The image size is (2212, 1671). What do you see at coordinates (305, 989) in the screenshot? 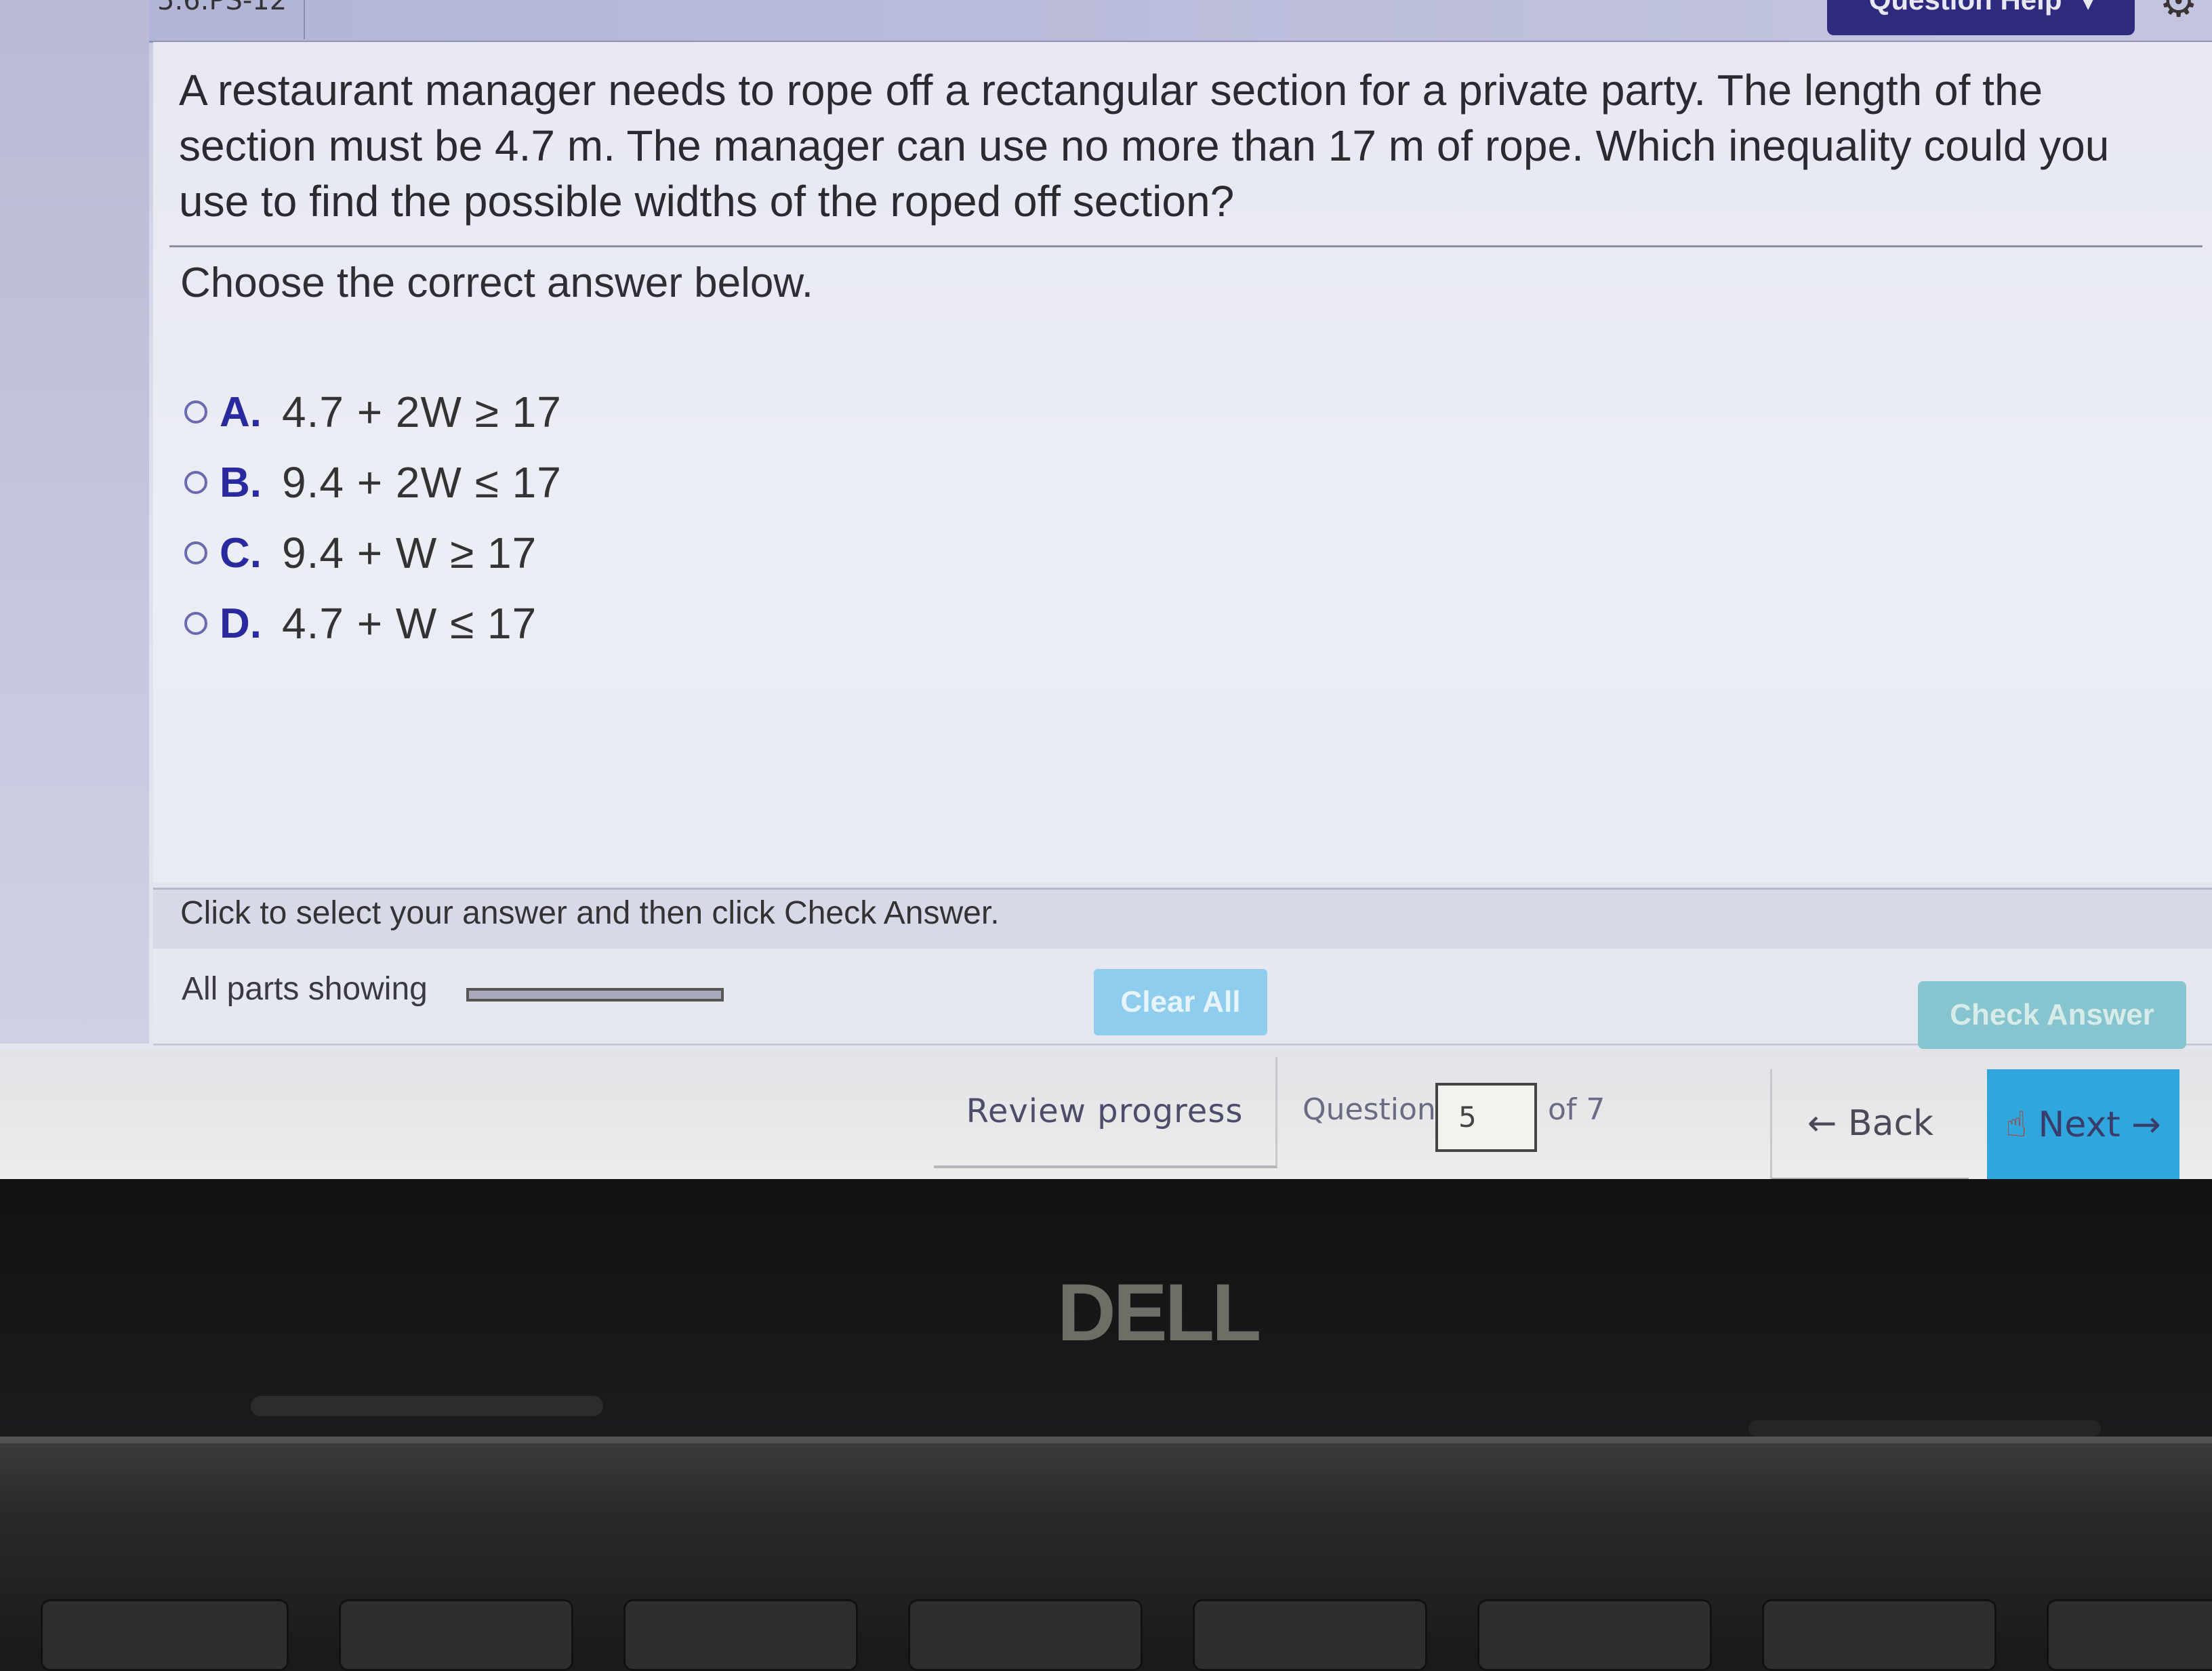
I see `parts-label: All parts showing` at bounding box center [305, 989].